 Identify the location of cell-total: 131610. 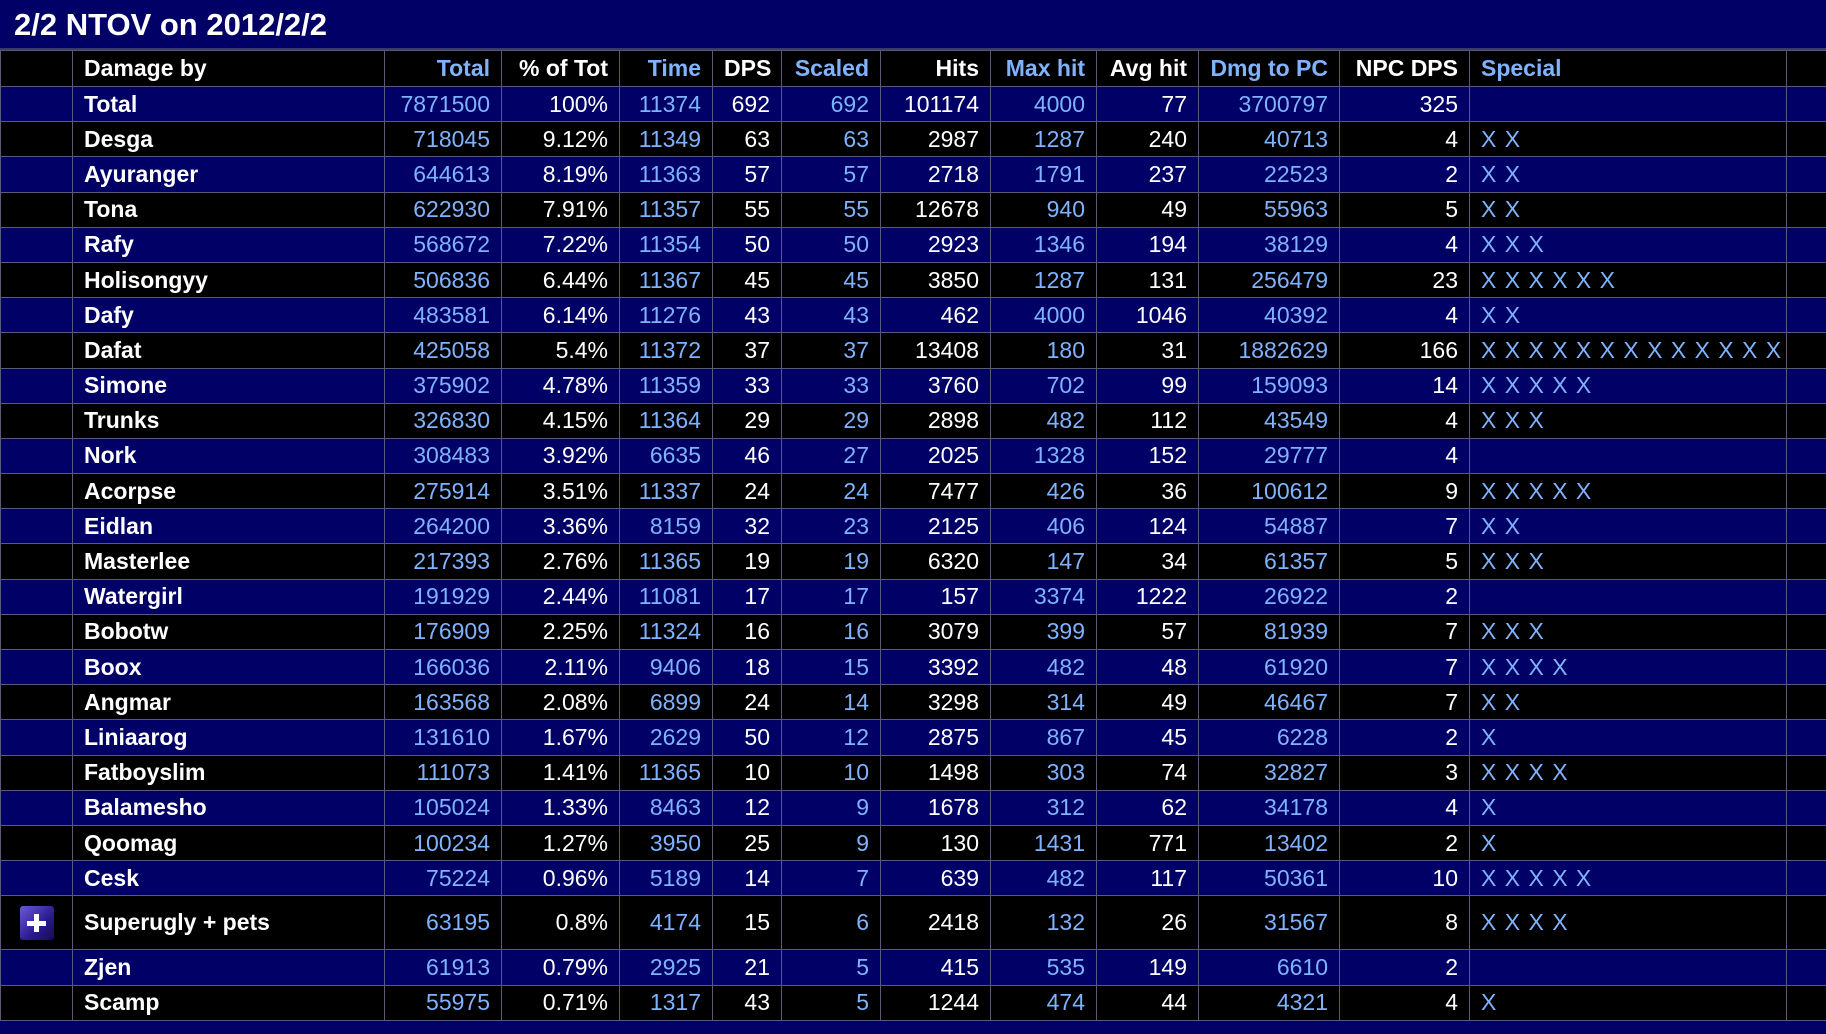
(443, 737).